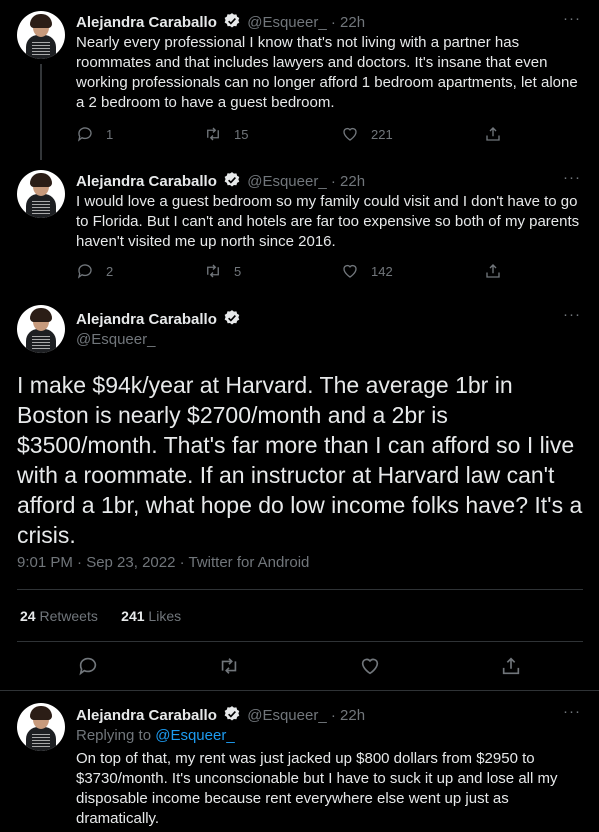 The image size is (599, 832). I want to click on tweet-actions: 1 15 221, so click(291, 135).